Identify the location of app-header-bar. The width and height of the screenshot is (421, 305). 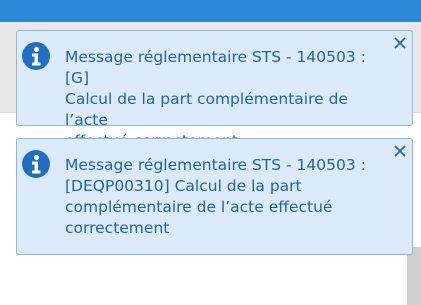
(210, 11).